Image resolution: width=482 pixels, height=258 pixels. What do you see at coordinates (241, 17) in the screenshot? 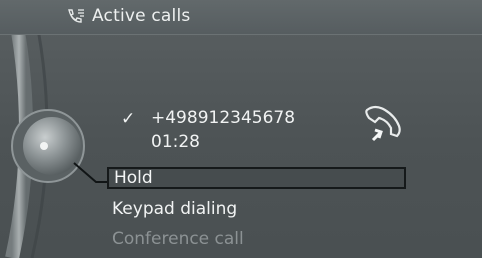
I see `header-bar: Active calls` at bounding box center [241, 17].